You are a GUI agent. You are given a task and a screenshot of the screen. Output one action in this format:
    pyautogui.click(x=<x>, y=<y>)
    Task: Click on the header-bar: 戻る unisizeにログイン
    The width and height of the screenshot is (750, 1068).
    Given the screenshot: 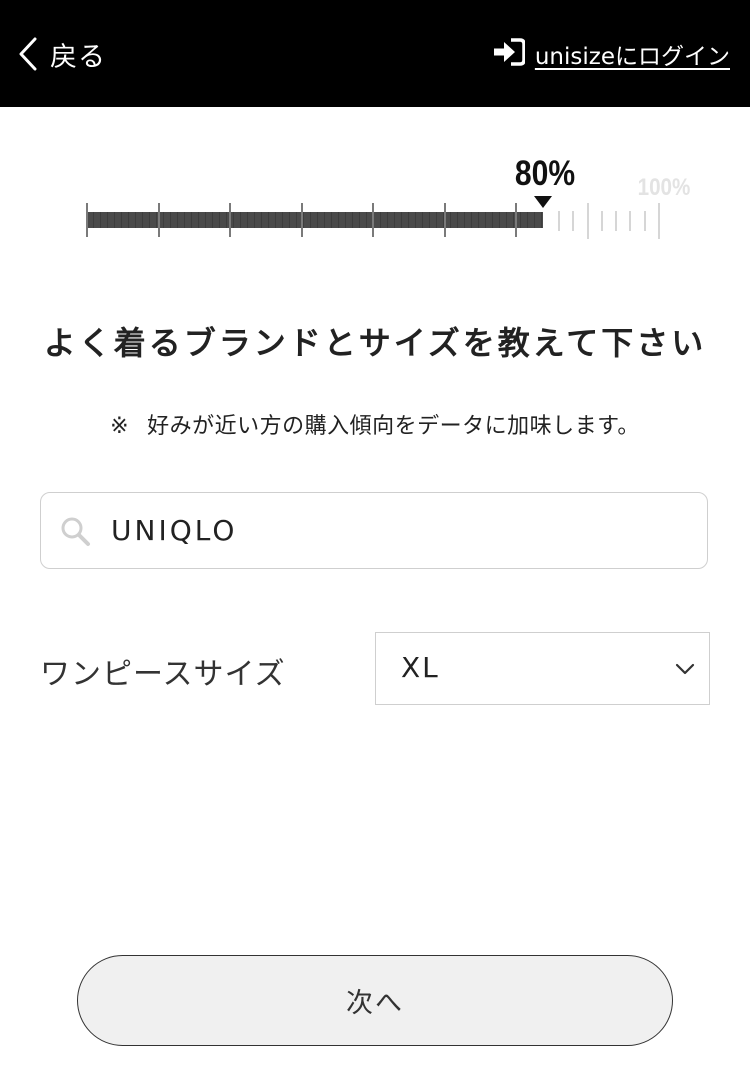 What is the action you would take?
    pyautogui.click(x=375, y=53)
    